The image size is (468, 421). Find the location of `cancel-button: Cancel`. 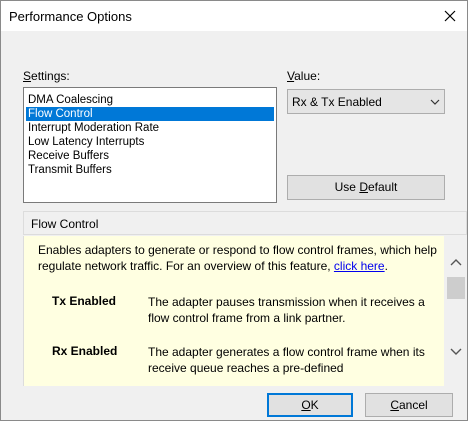

cancel-button: Cancel is located at coordinates (409, 405).